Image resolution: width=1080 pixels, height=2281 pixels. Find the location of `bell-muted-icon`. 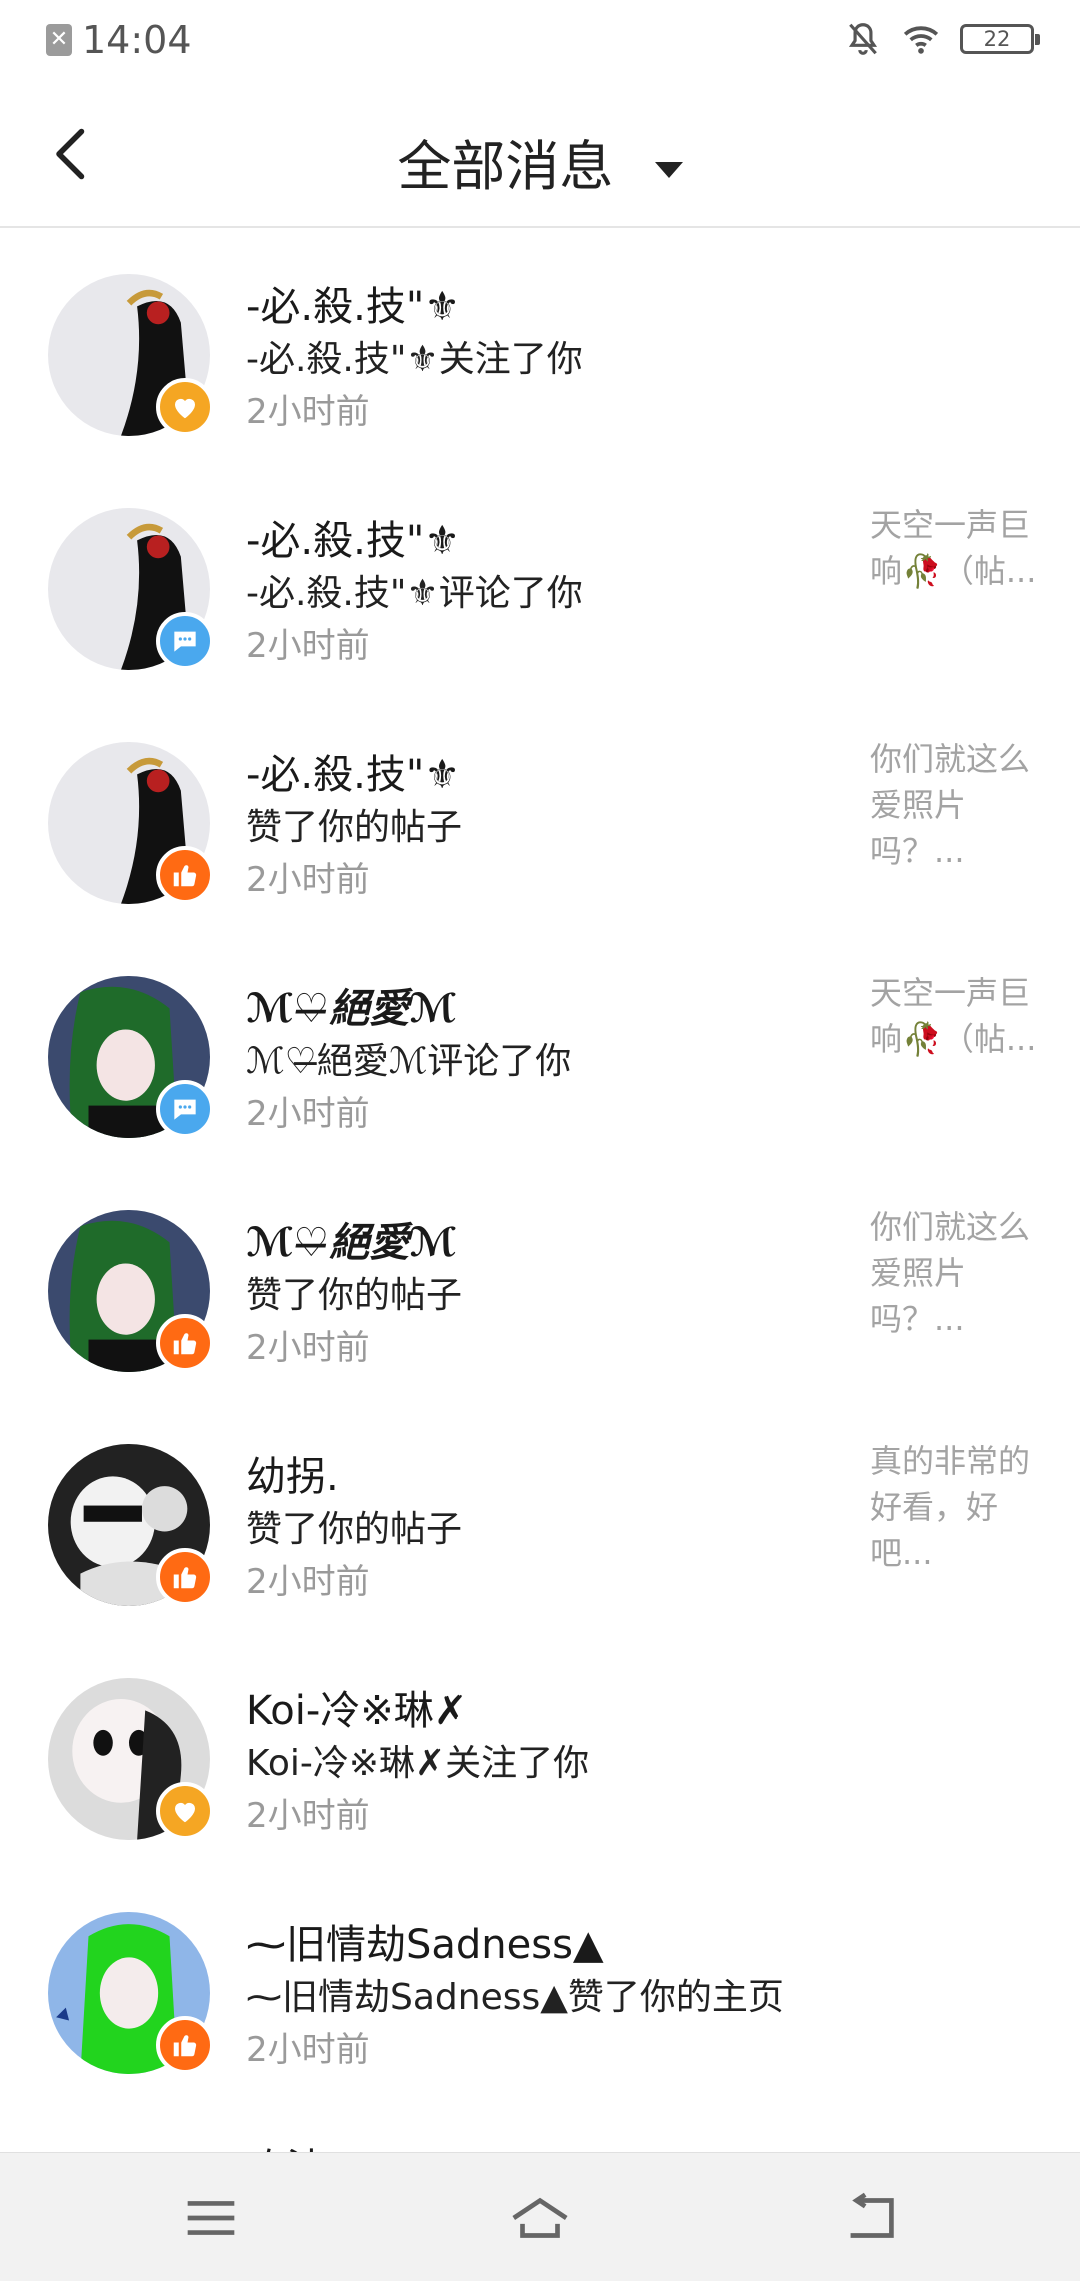

bell-muted-icon is located at coordinates (863, 39).